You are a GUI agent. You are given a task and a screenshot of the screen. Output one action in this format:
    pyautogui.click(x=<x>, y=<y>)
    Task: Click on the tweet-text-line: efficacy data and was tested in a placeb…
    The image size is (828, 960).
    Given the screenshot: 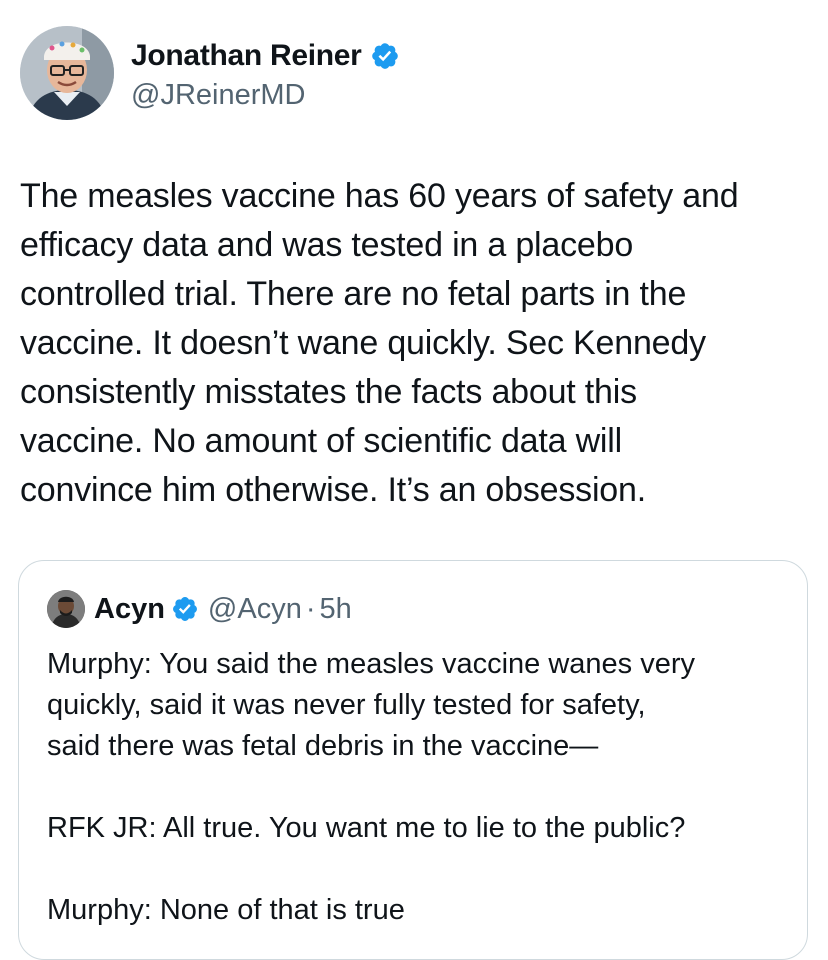 What is the action you would take?
    pyautogui.click(x=327, y=245)
    